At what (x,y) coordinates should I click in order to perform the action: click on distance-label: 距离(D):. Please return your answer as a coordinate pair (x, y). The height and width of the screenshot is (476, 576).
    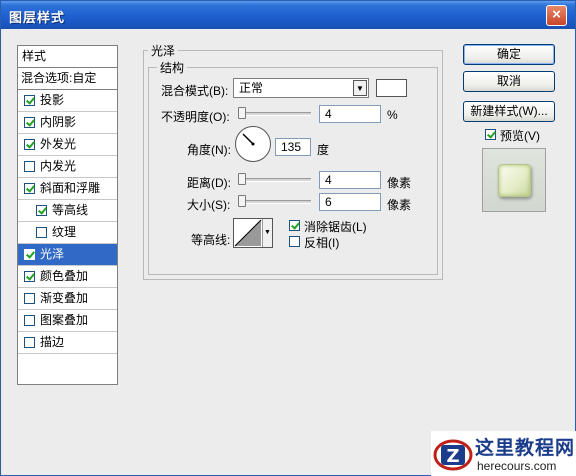
    Looking at the image, I should click on (209, 183).